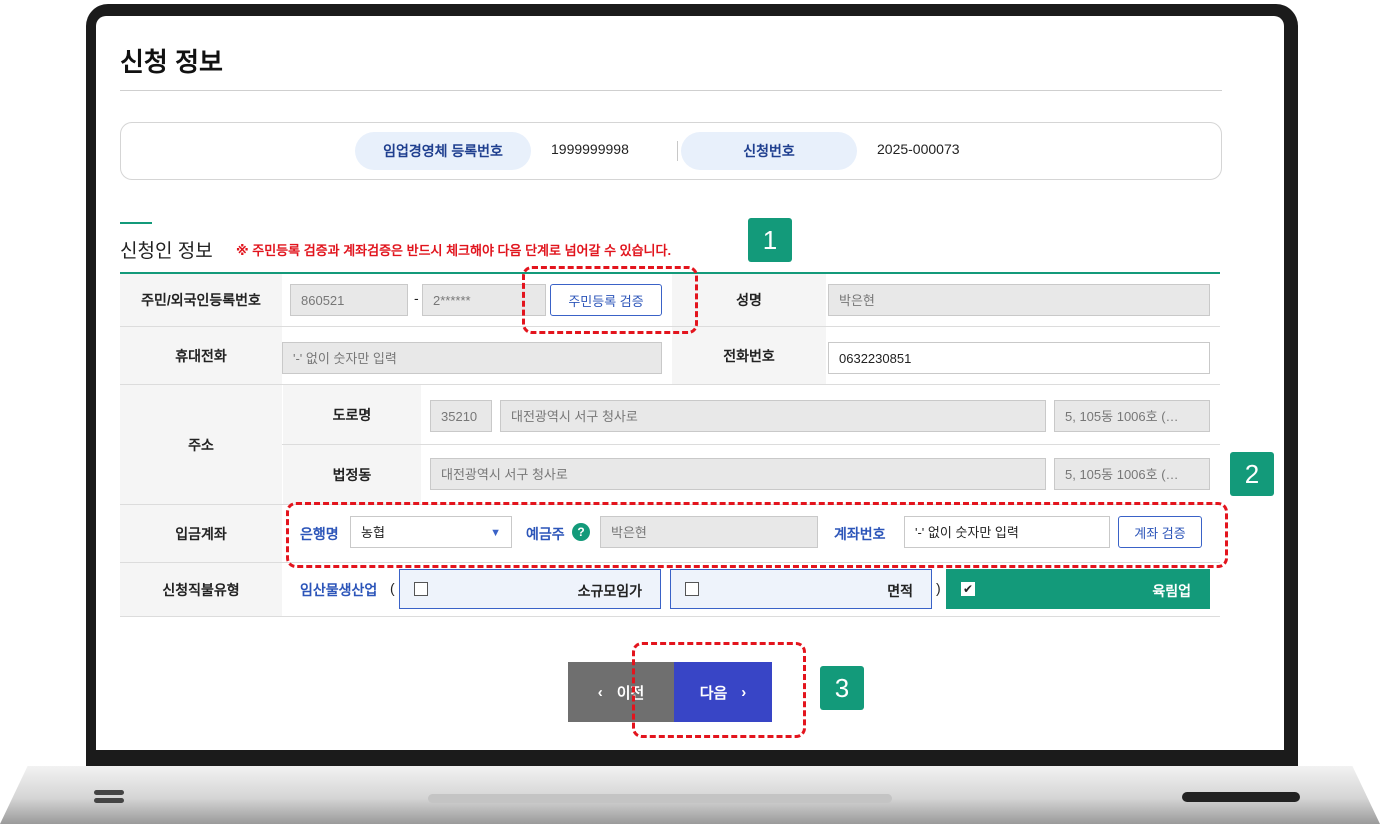  What do you see at coordinates (1171, 591) in the screenshot?
I see `option-label: 육림업` at bounding box center [1171, 591].